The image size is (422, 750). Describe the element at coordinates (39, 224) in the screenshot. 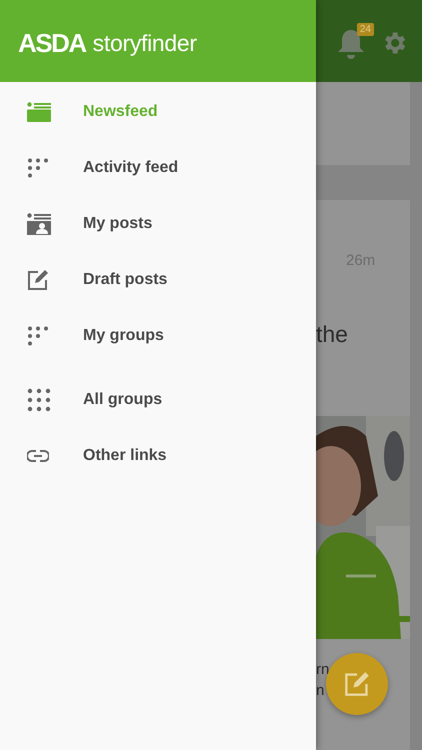

I see `profile-card-icon` at that location.